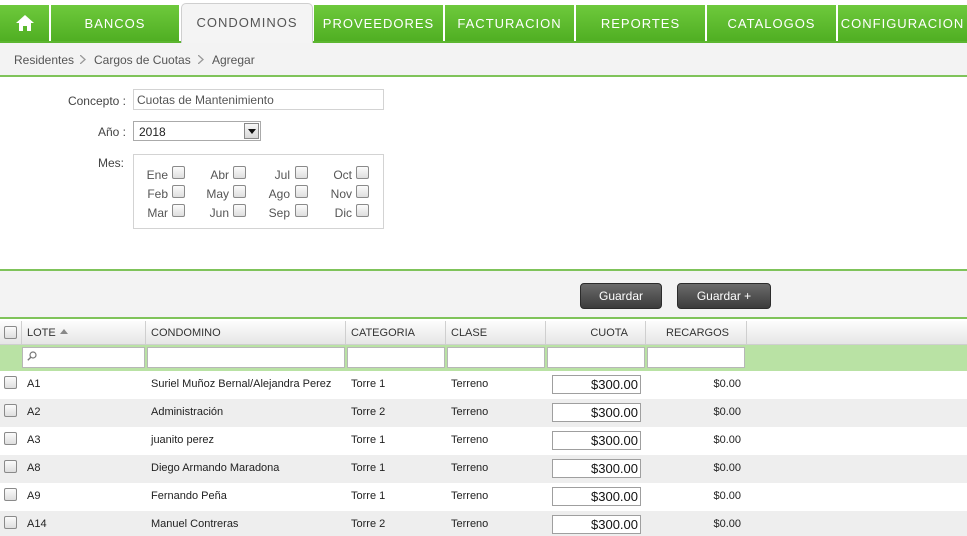  Describe the element at coordinates (596, 333) in the screenshot. I see `column-header-cuota: CUOTA` at that location.